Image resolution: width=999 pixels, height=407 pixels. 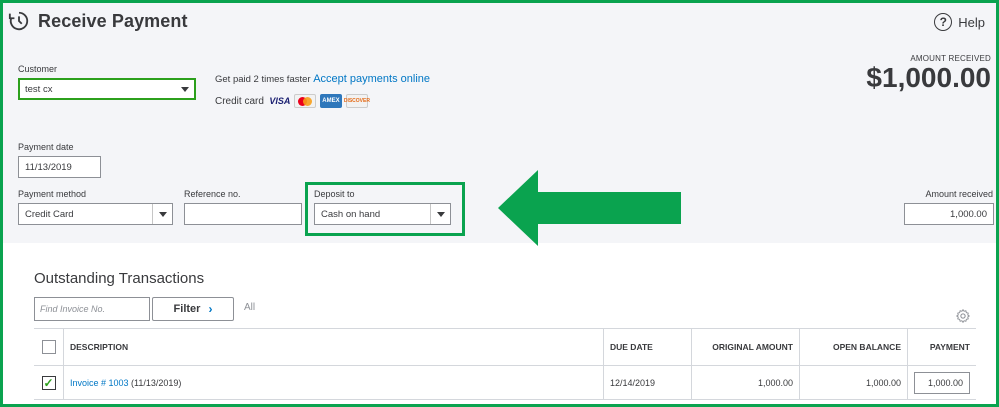 What do you see at coordinates (239, 101) in the screenshot?
I see `credit-card-label: Credit card` at bounding box center [239, 101].